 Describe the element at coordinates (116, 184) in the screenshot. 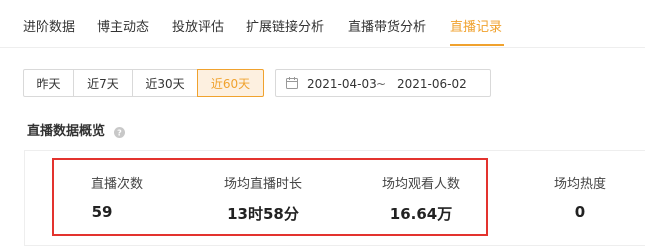

I see `metric-label: 直播次数` at that location.